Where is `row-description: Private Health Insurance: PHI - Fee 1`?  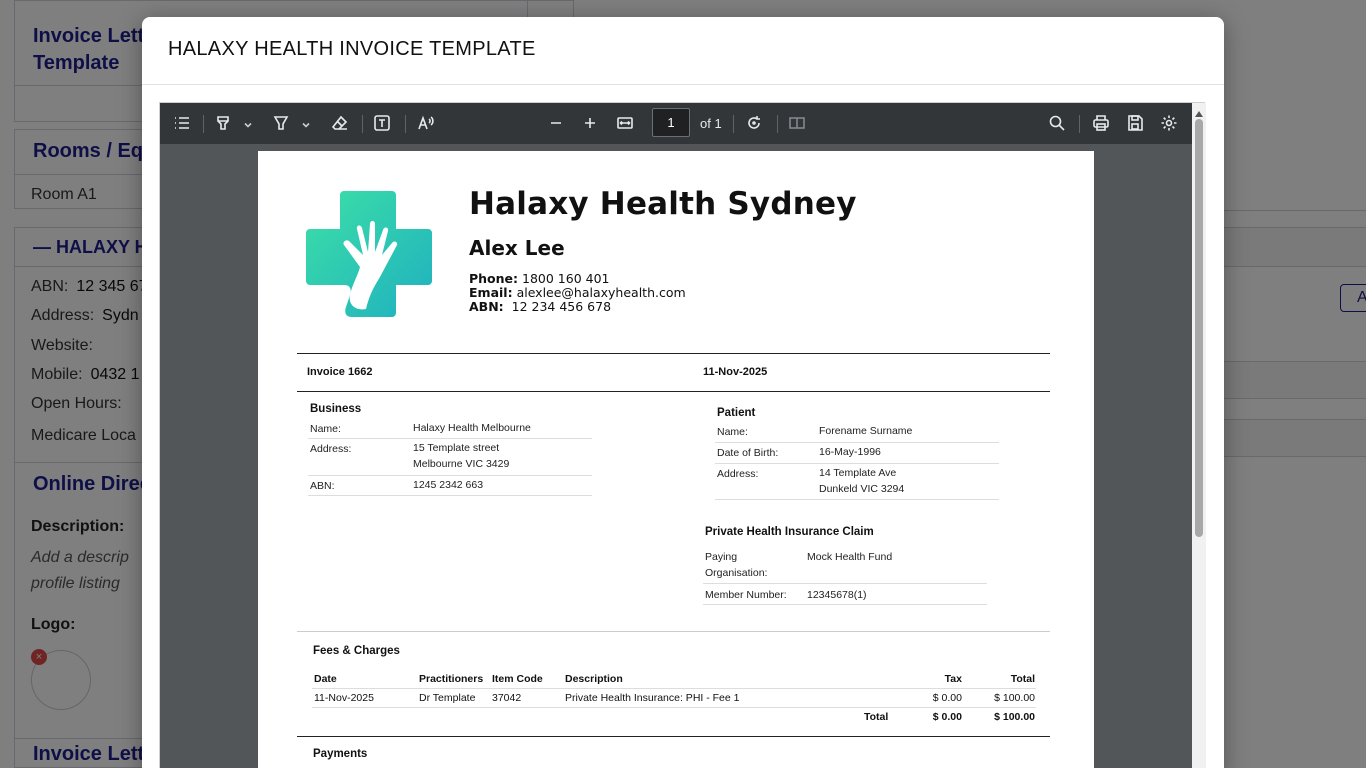
row-description: Private Health Insurance: PHI - Fee 1 is located at coordinates (652, 698).